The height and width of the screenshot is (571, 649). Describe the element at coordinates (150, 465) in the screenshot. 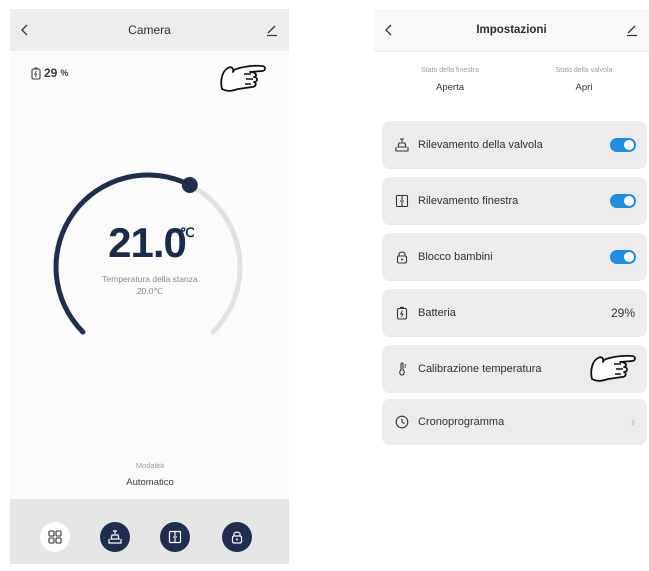

I see `mode-label: Modalità` at that location.